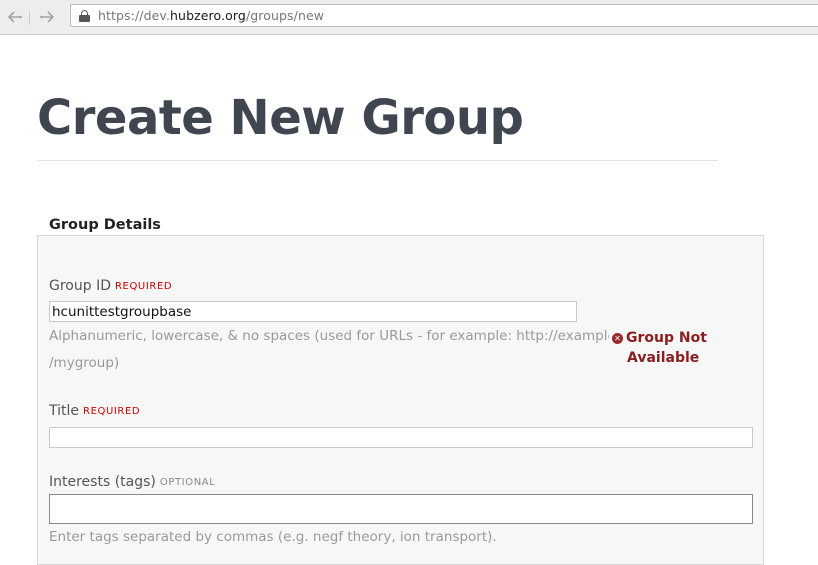 This screenshot has width=818, height=565. What do you see at coordinates (401, 509) in the screenshot?
I see `interests-tags-input` at bounding box center [401, 509].